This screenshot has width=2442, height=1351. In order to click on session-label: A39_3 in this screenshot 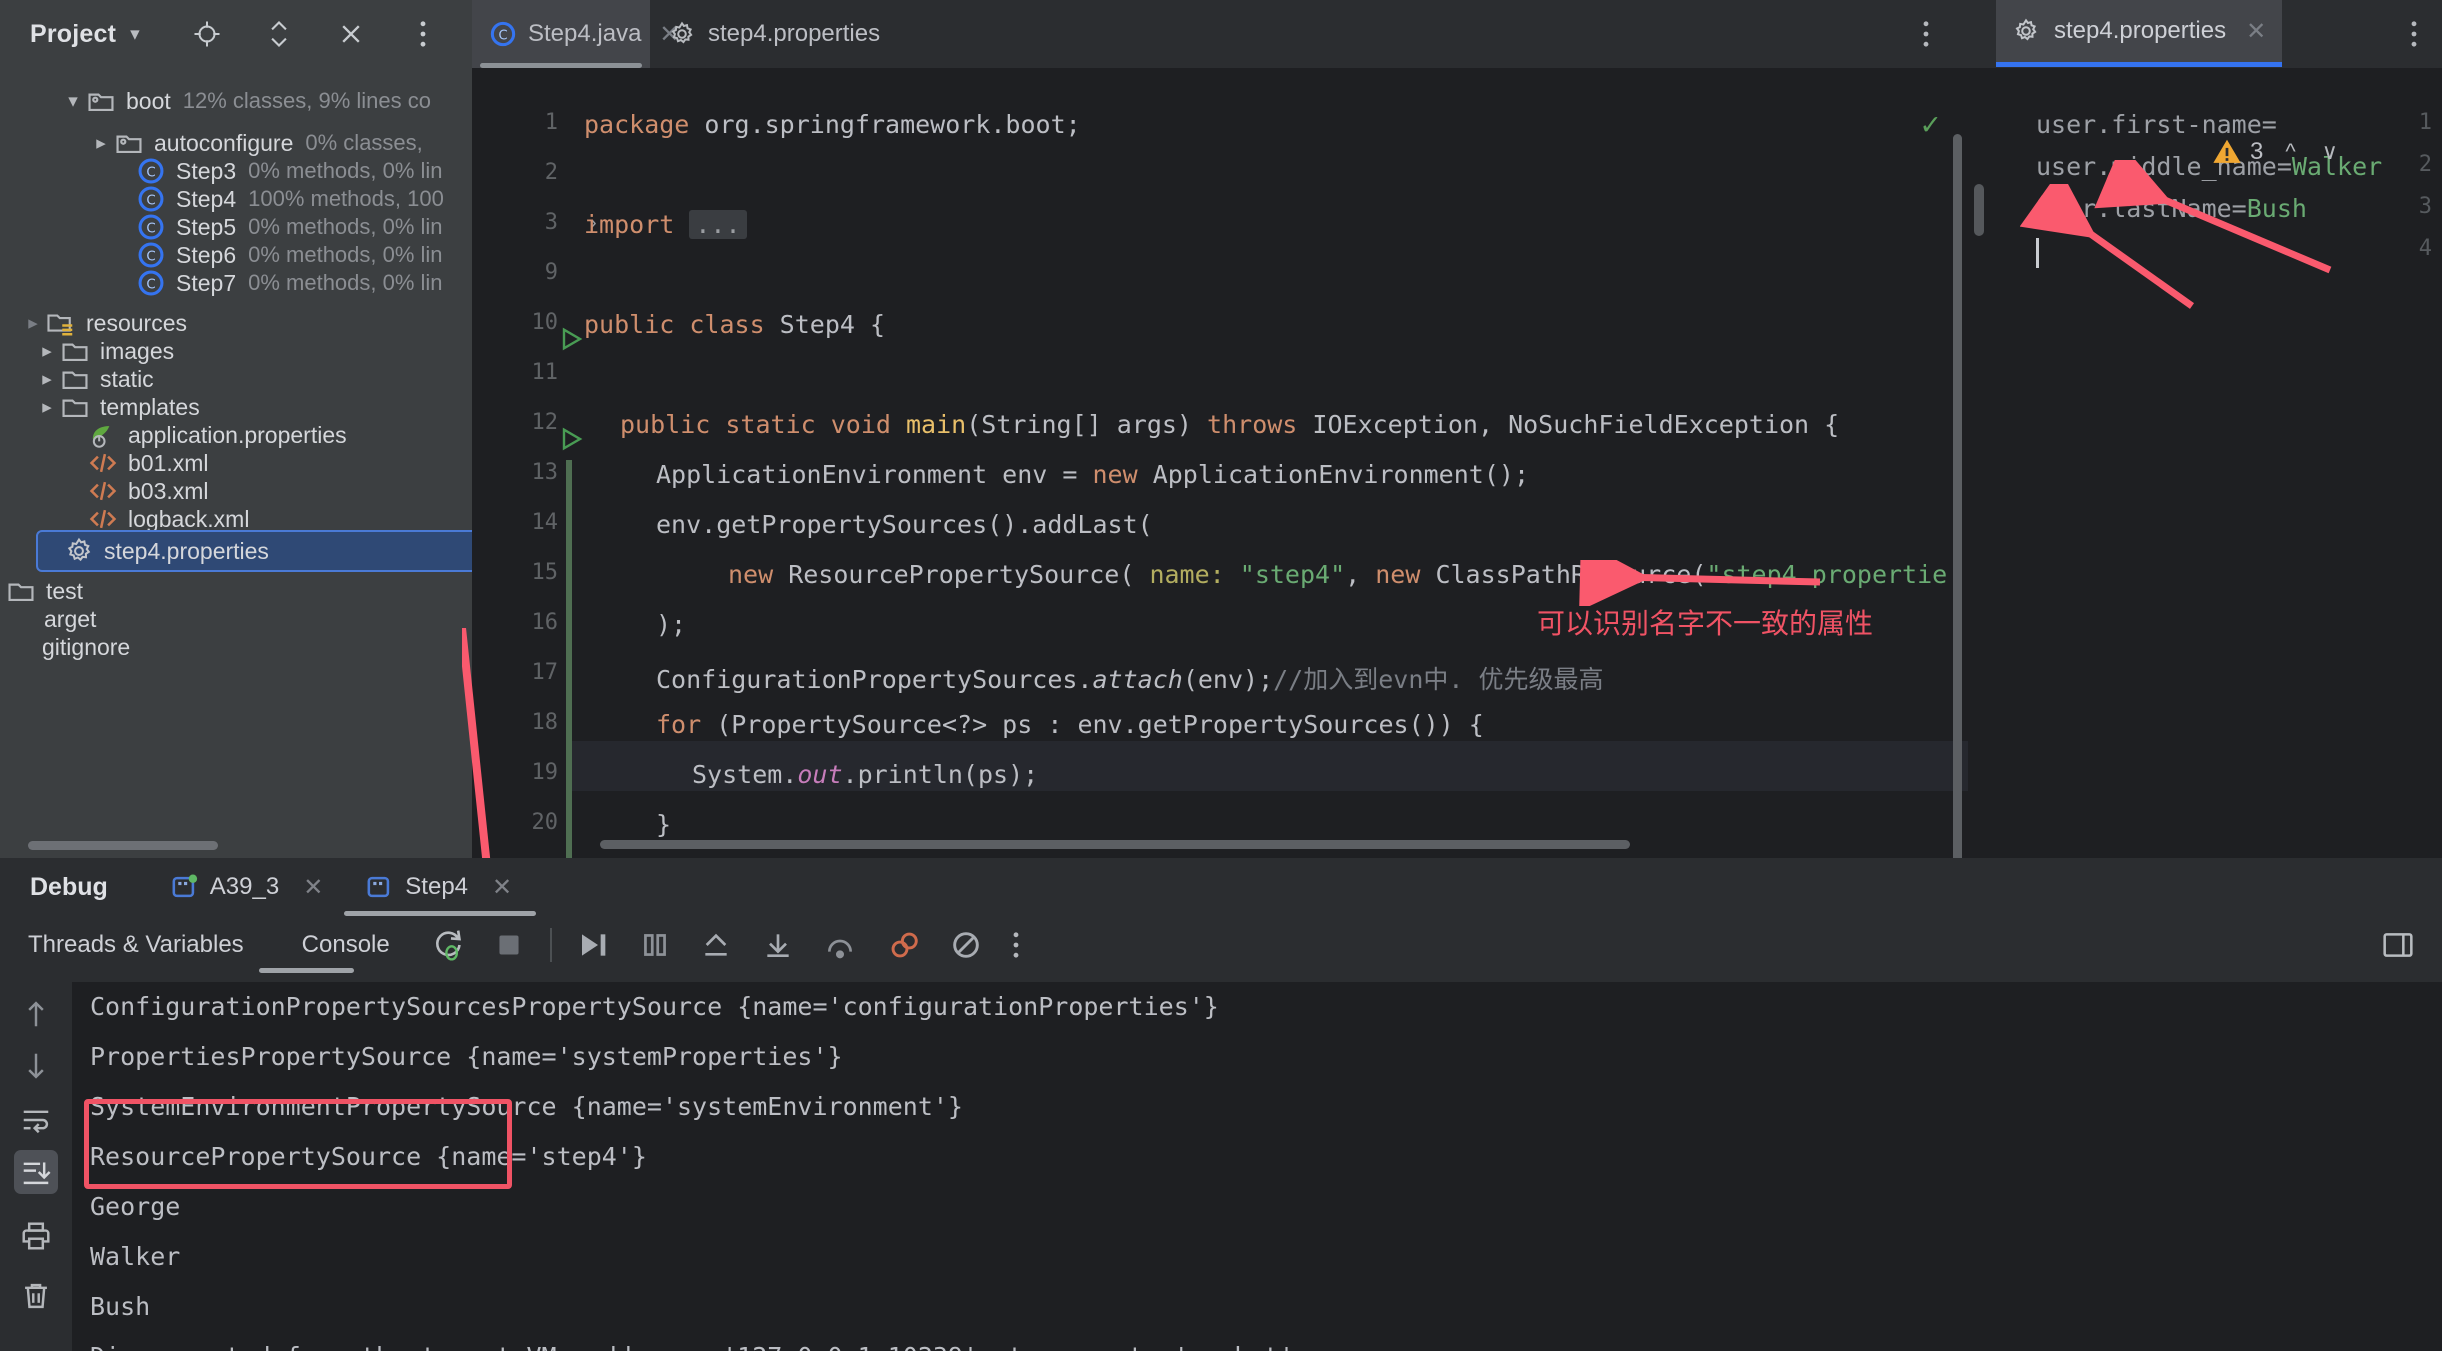, I will do `click(244, 886)`.